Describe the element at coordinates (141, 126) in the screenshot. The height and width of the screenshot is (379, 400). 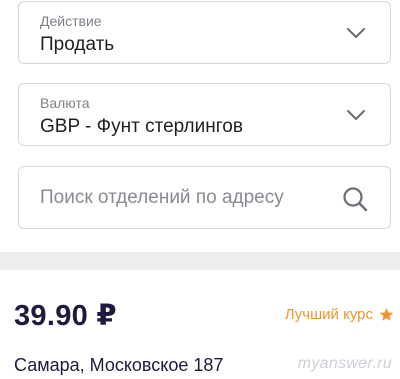
I see `currency-value: GBP - Фунт стерлингов` at that location.